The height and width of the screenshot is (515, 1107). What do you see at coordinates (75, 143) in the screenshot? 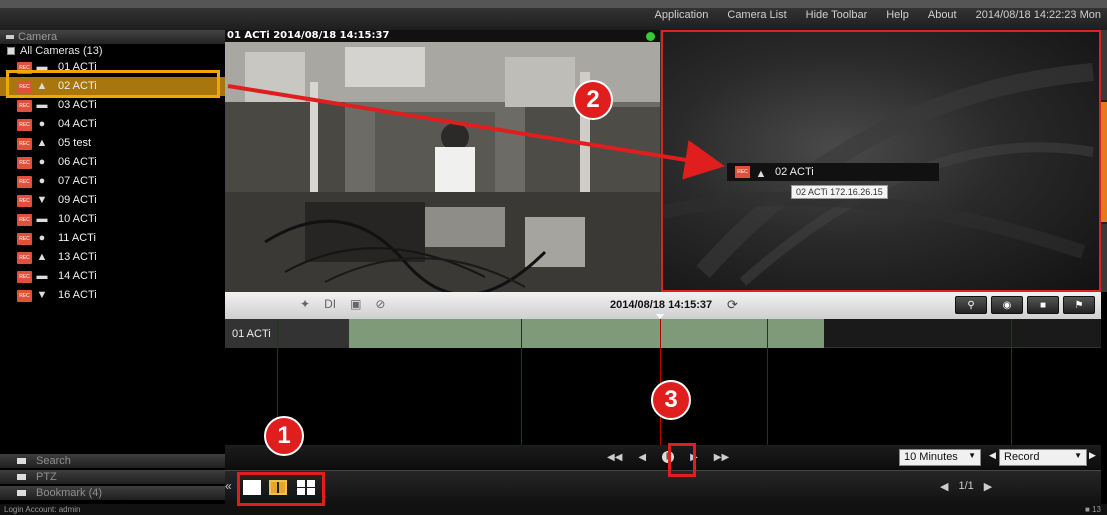
I see `camera-item-label: 05 test` at bounding box center [75, 143].